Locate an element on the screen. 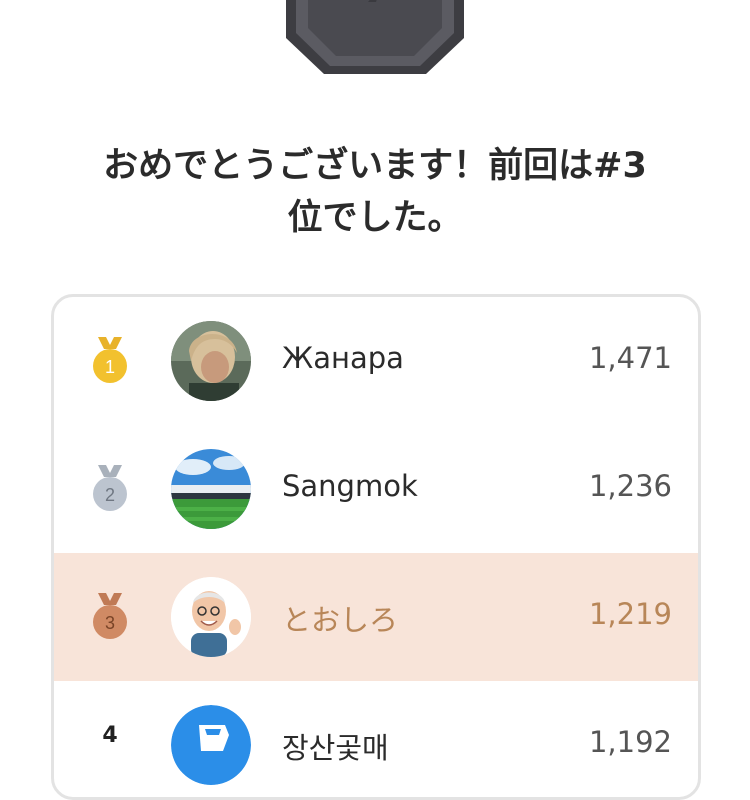 The image size is (750, 800). gold-medal-icon: 1 is located at coordinates (110, 360).